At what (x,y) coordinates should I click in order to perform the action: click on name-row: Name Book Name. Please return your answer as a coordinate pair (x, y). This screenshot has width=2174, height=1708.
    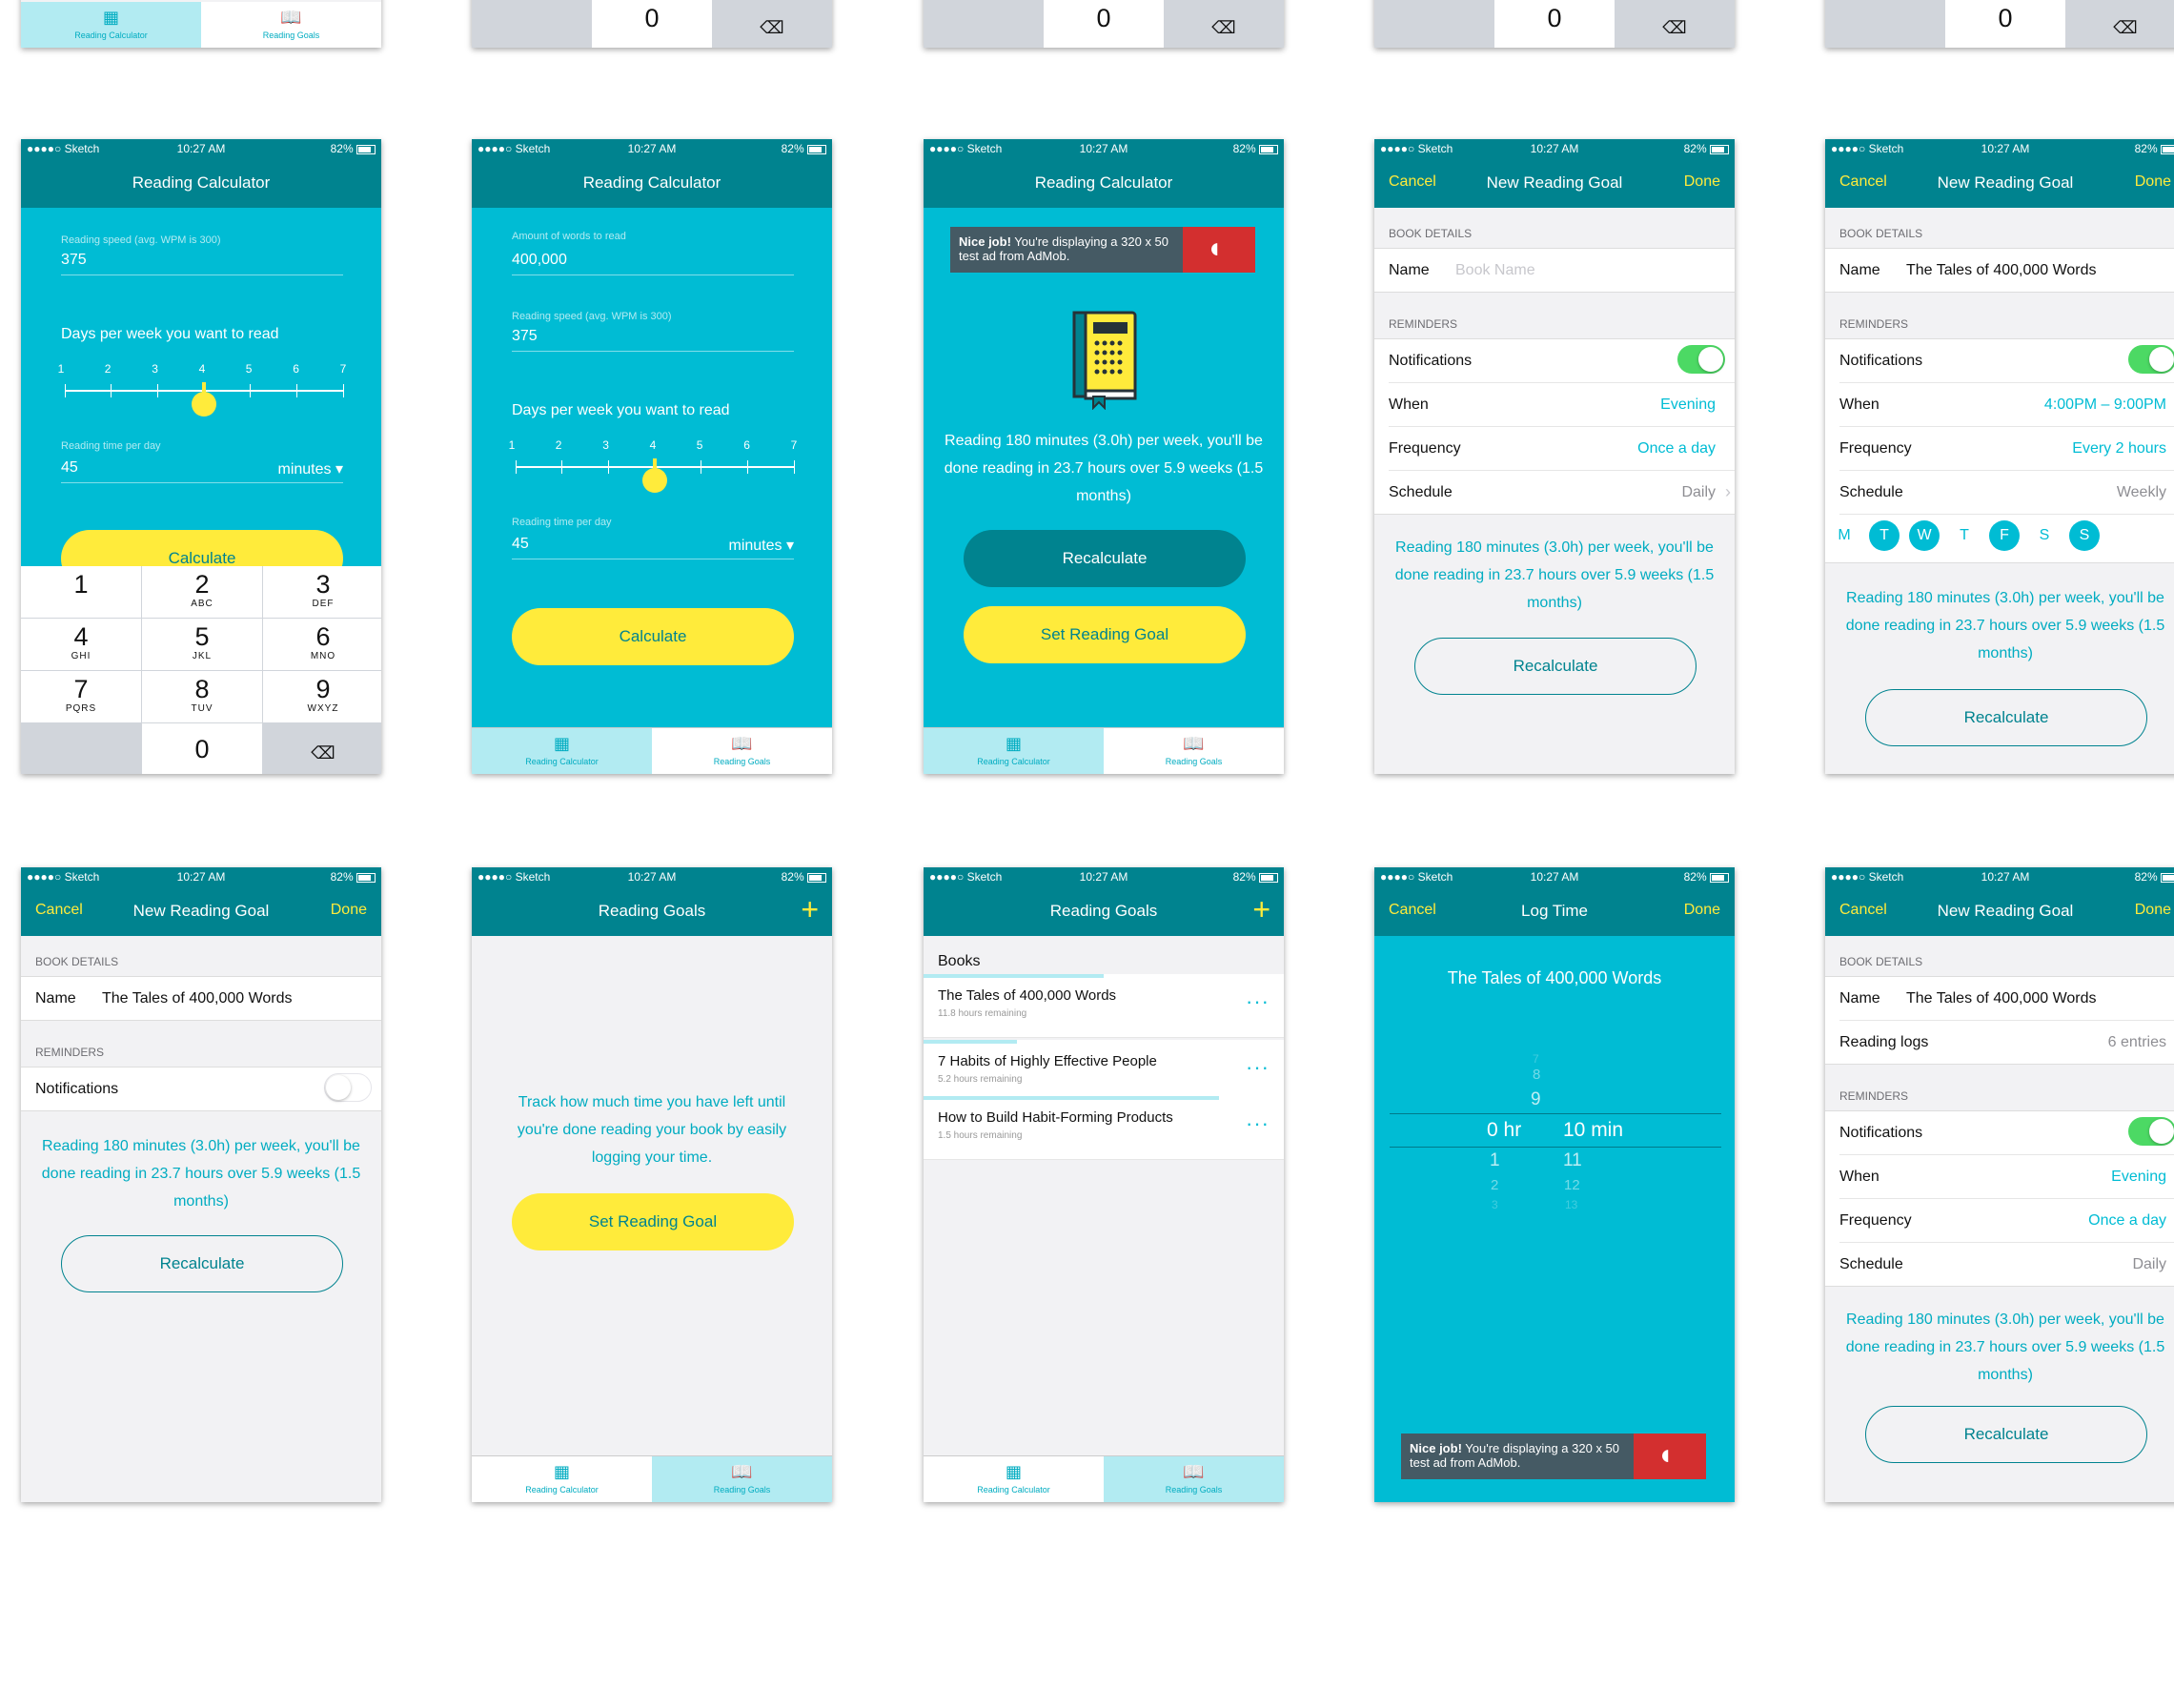
    Looking at the image, I should click on (1562, 270).